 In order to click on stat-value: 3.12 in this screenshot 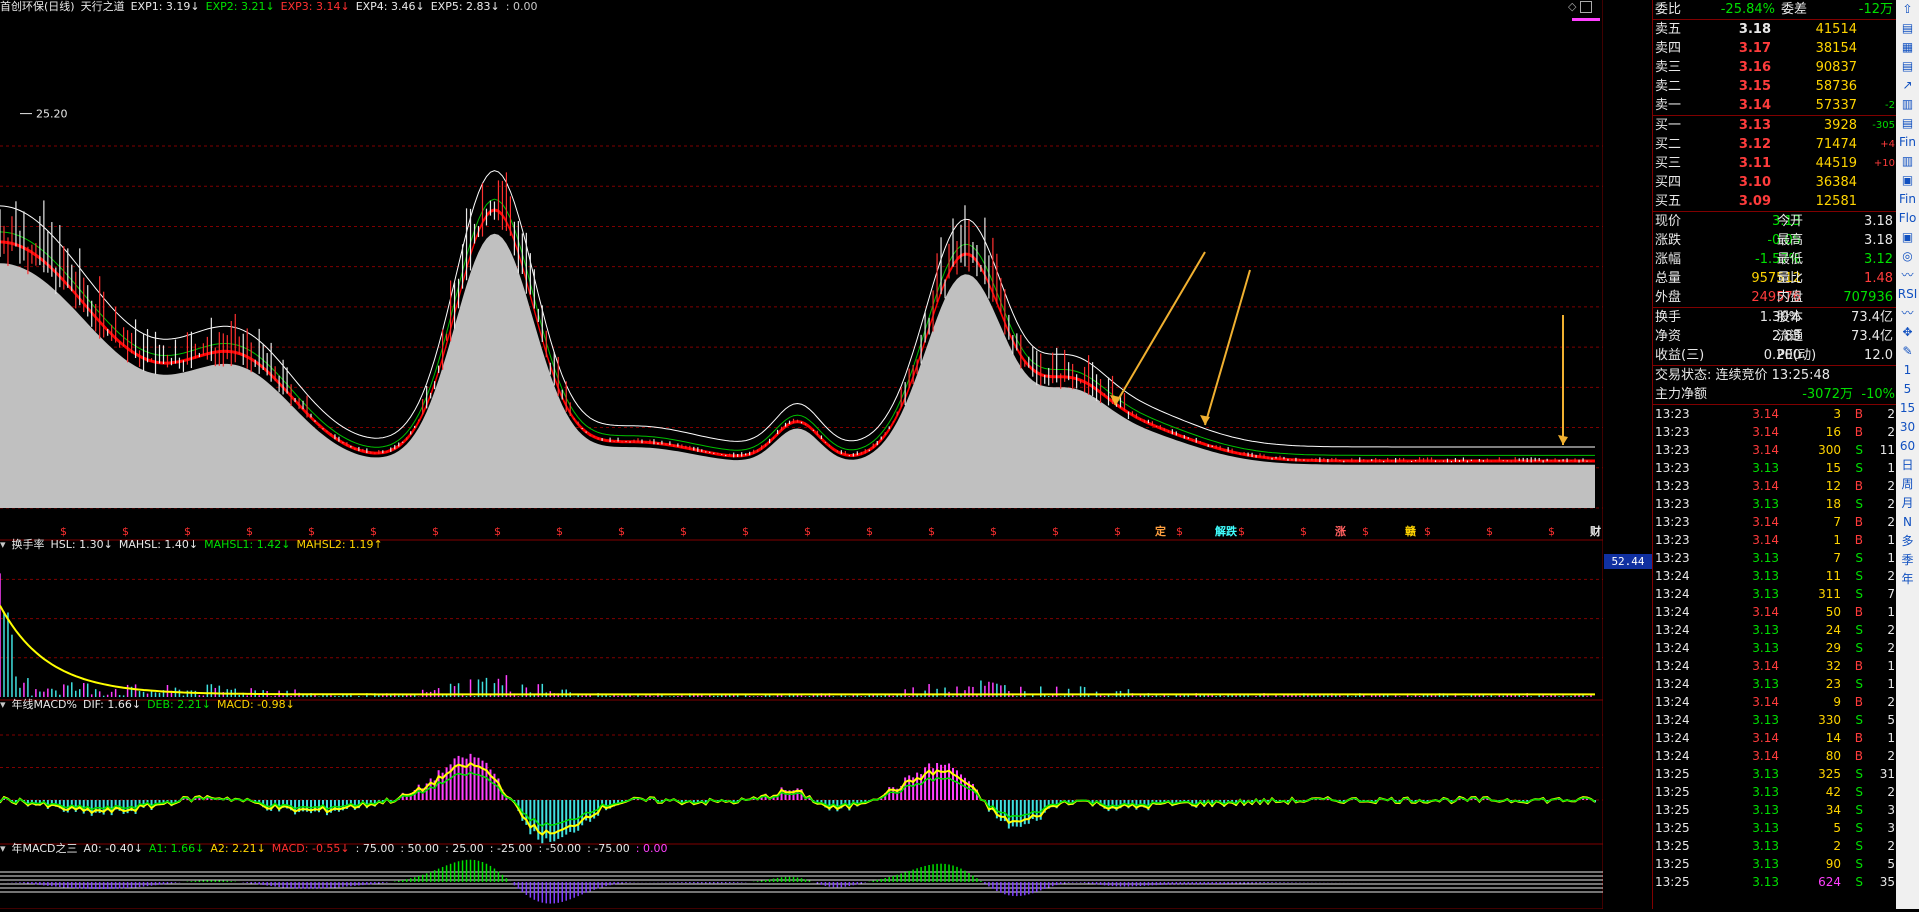, I will do `click(1878, 259)`.